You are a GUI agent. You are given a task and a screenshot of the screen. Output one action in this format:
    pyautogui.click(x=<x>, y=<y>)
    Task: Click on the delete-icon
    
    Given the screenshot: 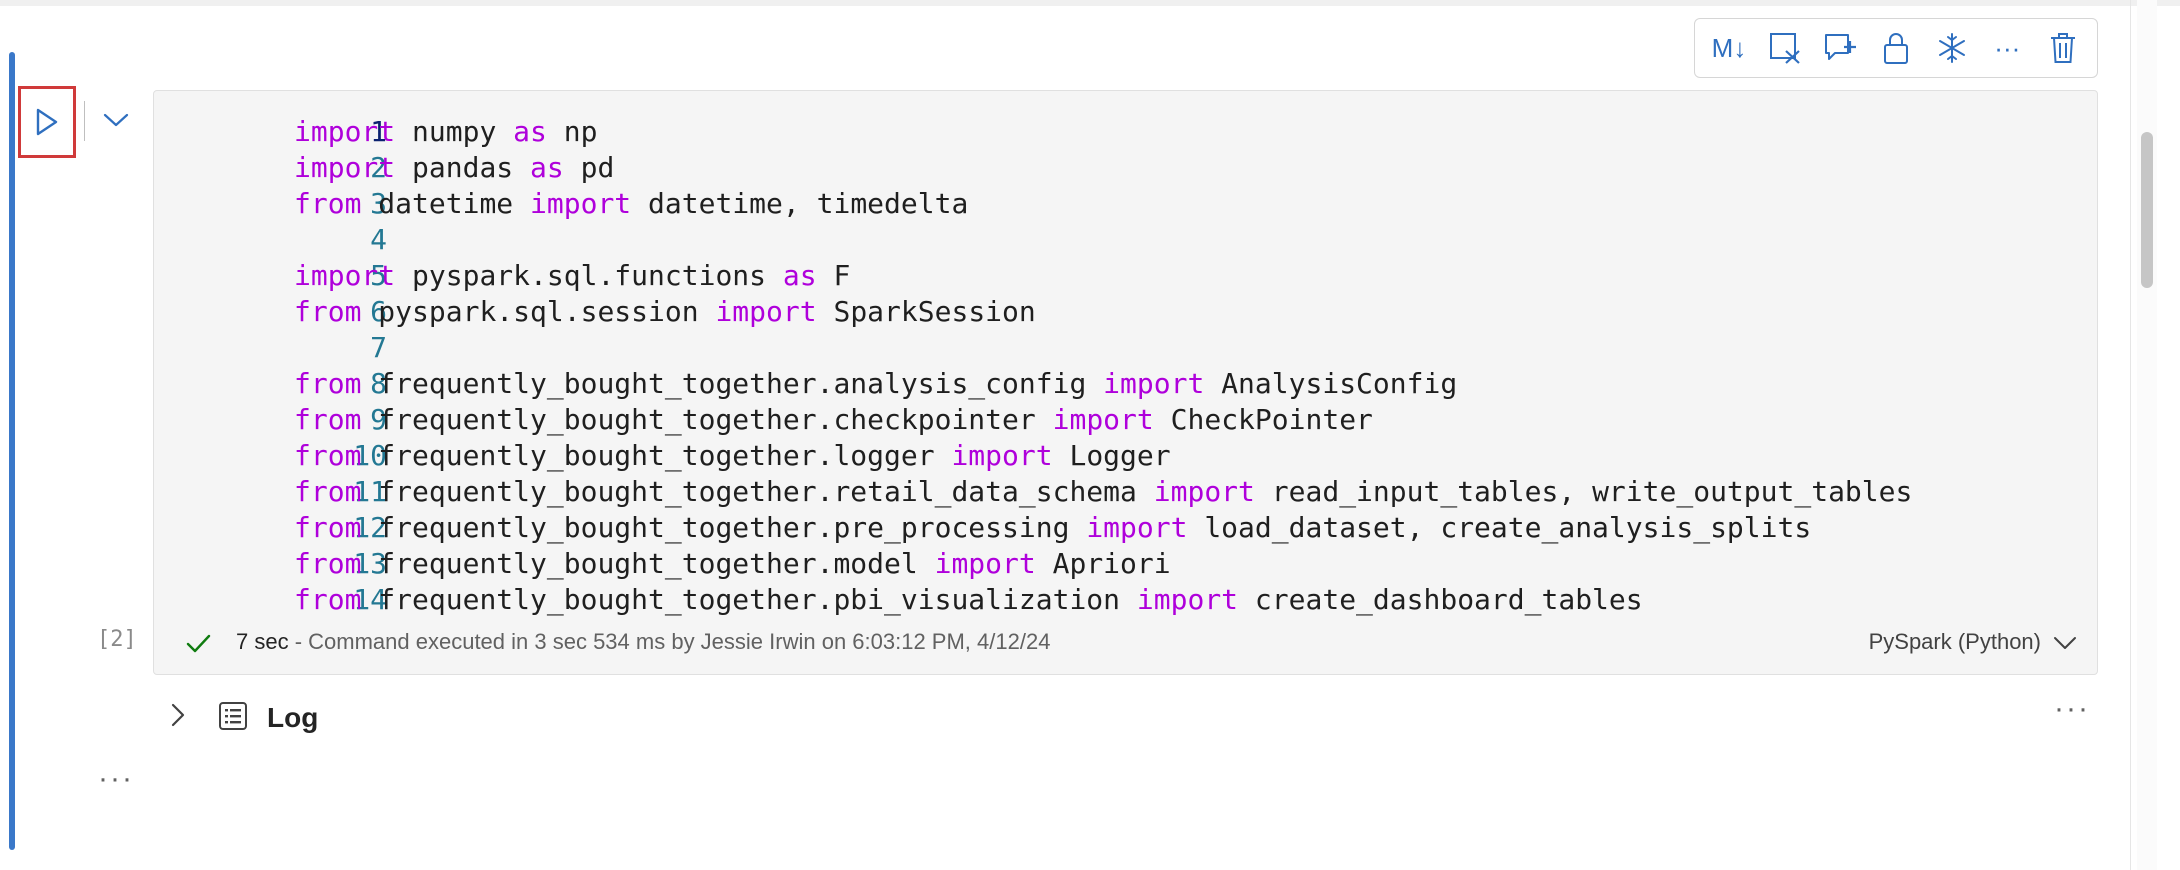 What is the action you would take?
    pyautogui.click(x=2062, y=48)
    